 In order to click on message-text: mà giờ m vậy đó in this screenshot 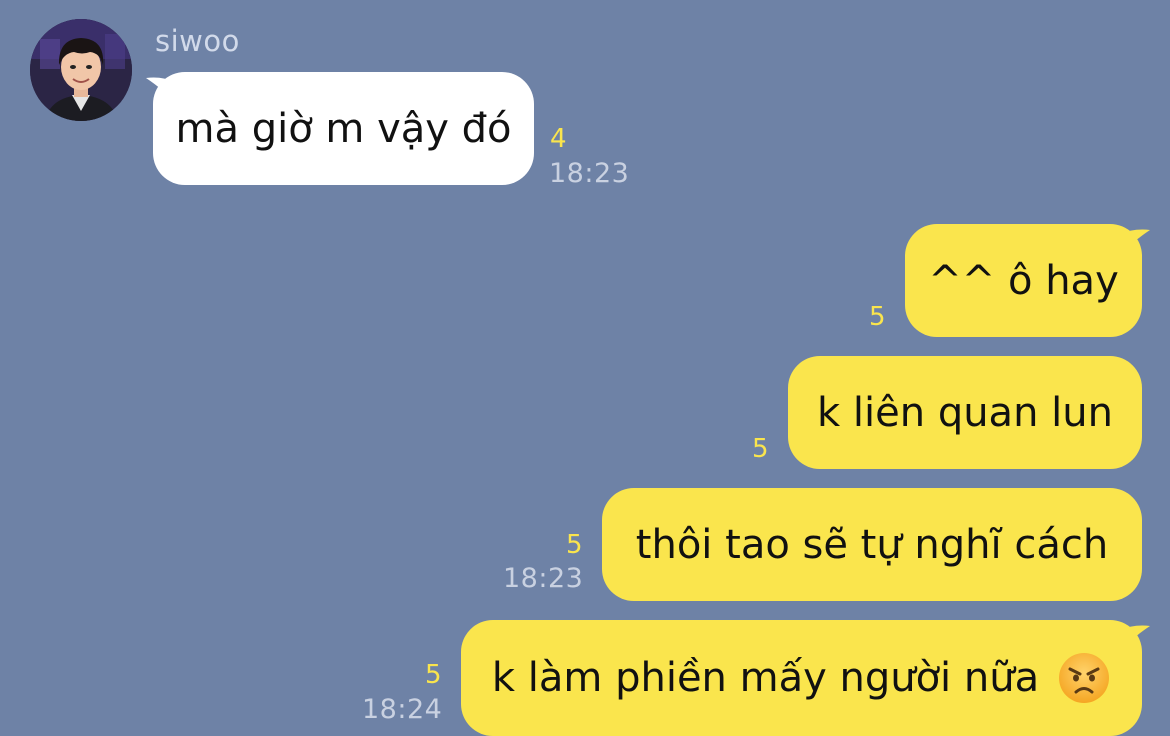, I will do `click(343, 128)`.